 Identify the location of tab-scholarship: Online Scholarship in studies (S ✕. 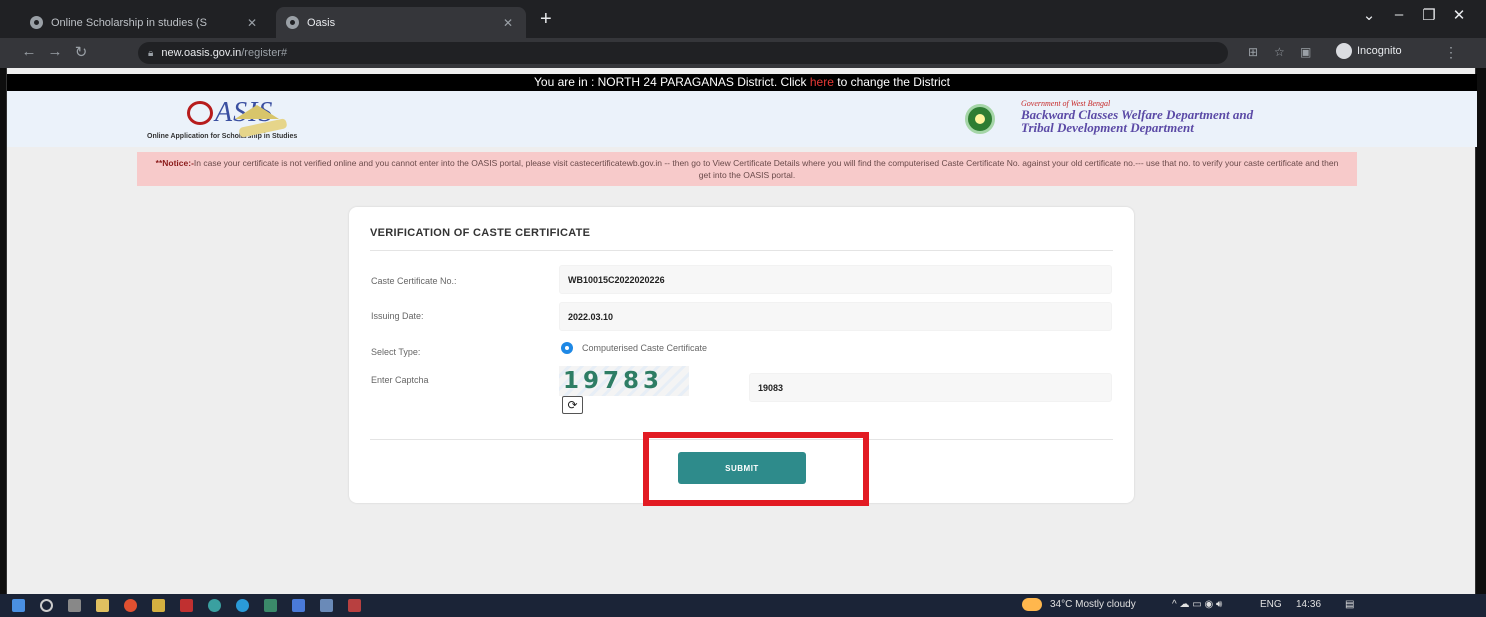
(145, 22).